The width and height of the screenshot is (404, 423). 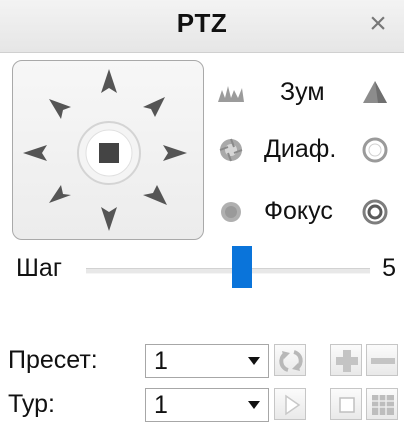 I want to click on iris-close-button, so click(x=231, y=150).